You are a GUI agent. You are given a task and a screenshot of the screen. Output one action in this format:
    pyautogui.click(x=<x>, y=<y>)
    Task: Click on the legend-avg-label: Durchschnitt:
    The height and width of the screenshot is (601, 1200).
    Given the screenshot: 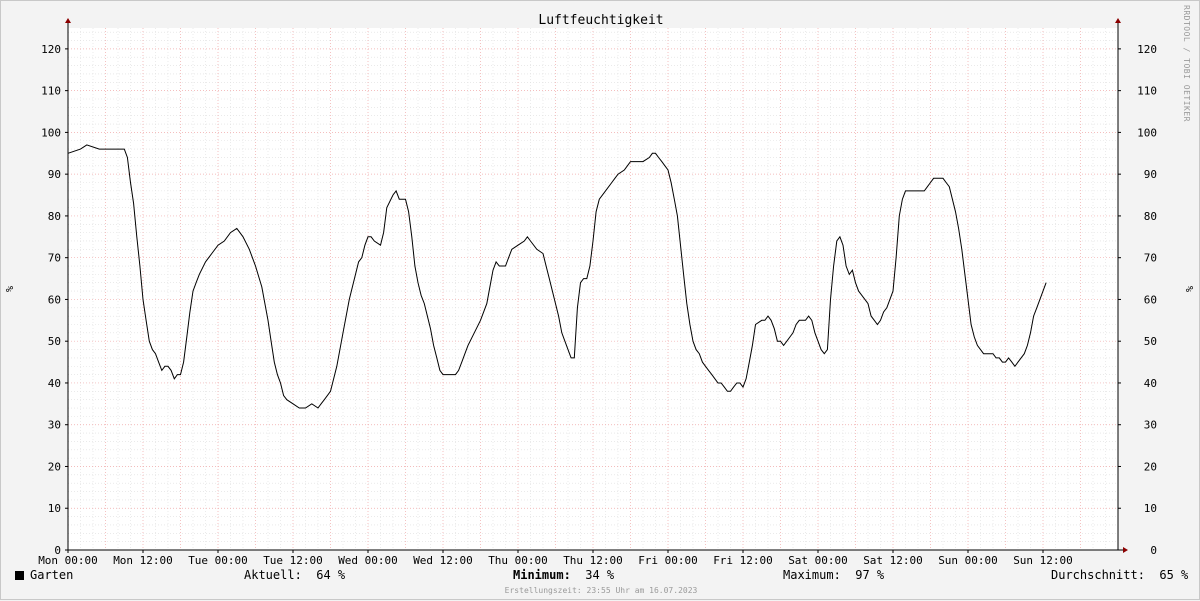 What is the action you would take?
    pyautogui.click(x=1098, y=575)
    